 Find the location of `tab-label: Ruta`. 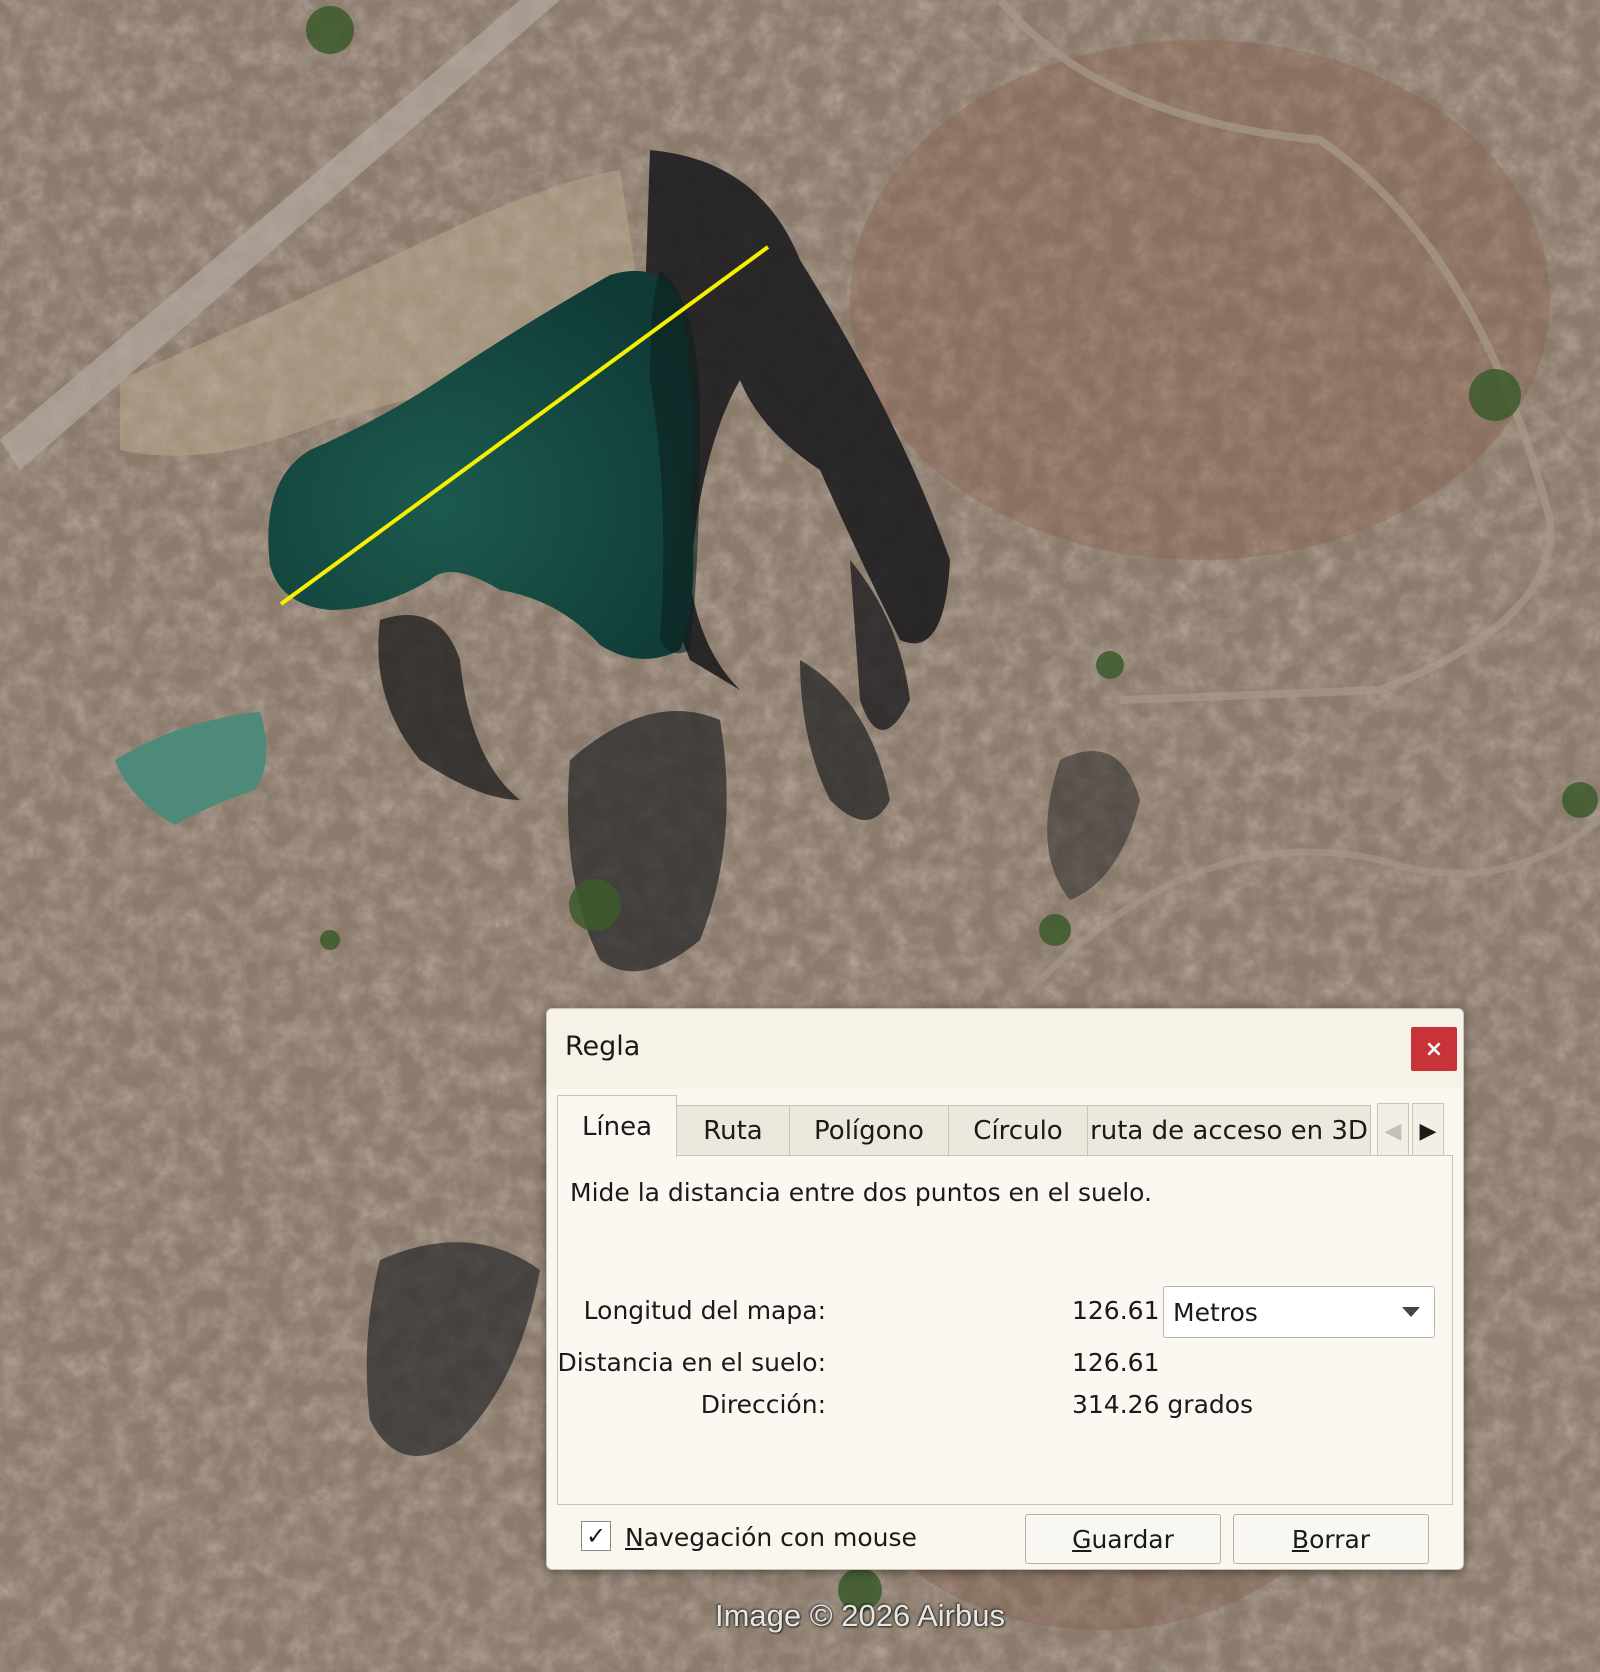

tab-label: Ruta is located at coordinates (733, 1130).